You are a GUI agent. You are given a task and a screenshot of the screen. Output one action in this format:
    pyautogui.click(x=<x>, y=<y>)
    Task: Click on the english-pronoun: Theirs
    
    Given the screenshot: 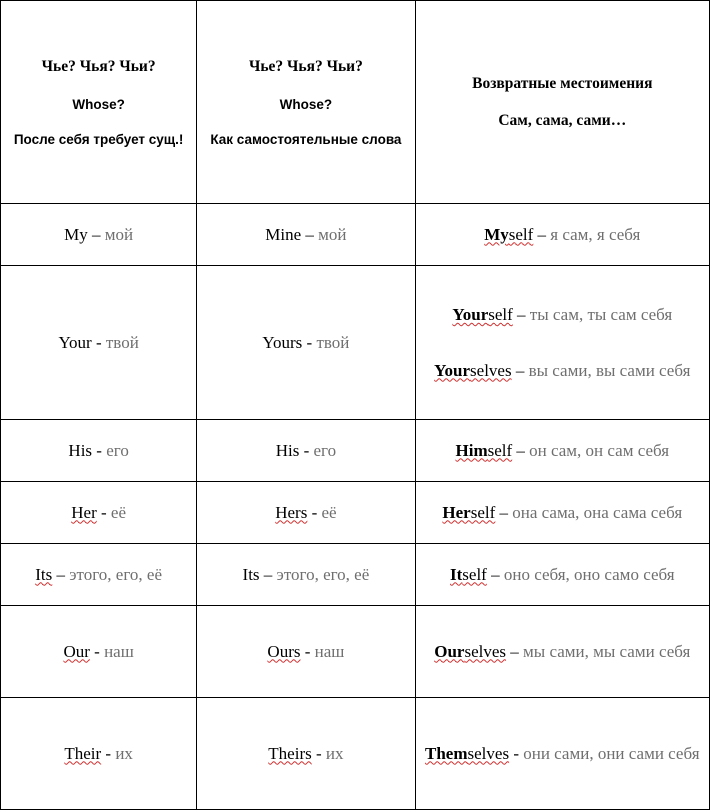 What is the action you would take?
    pyautogui.click(x=290, y=753)
    